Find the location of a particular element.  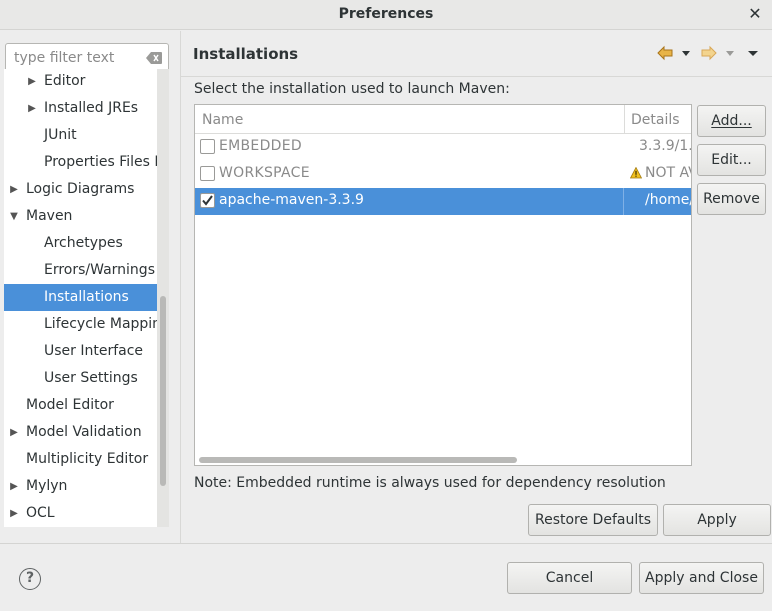

table-row: WORKSPACE NOT AVAILABLE is located at coordinates (443, 174).